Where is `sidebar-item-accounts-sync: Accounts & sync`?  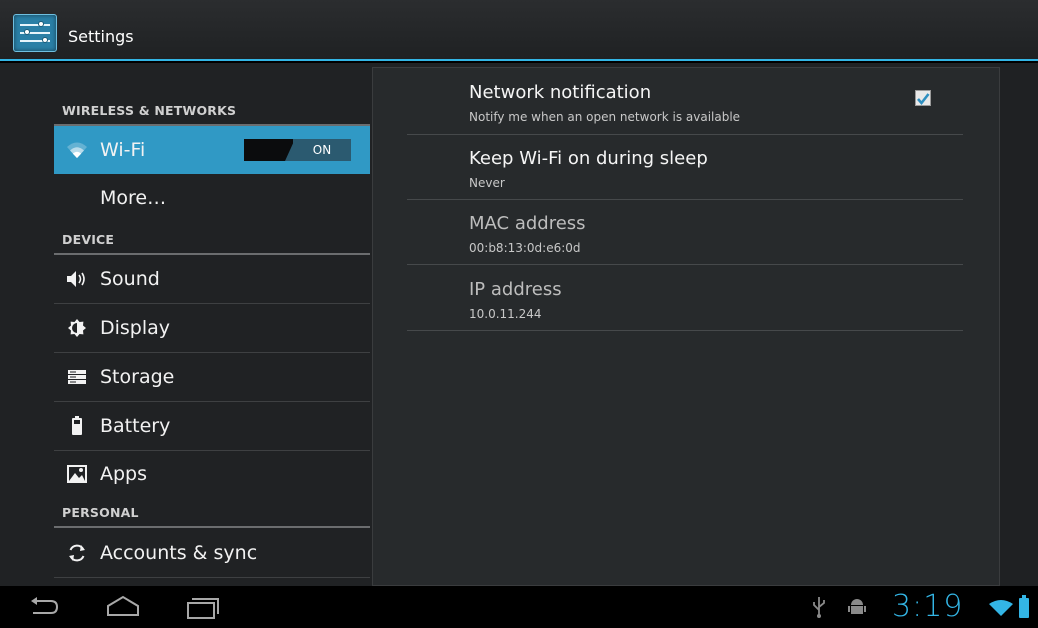
sidebar-item-accounts-sync: Accounts & sync is located at coordinates (212, 553).